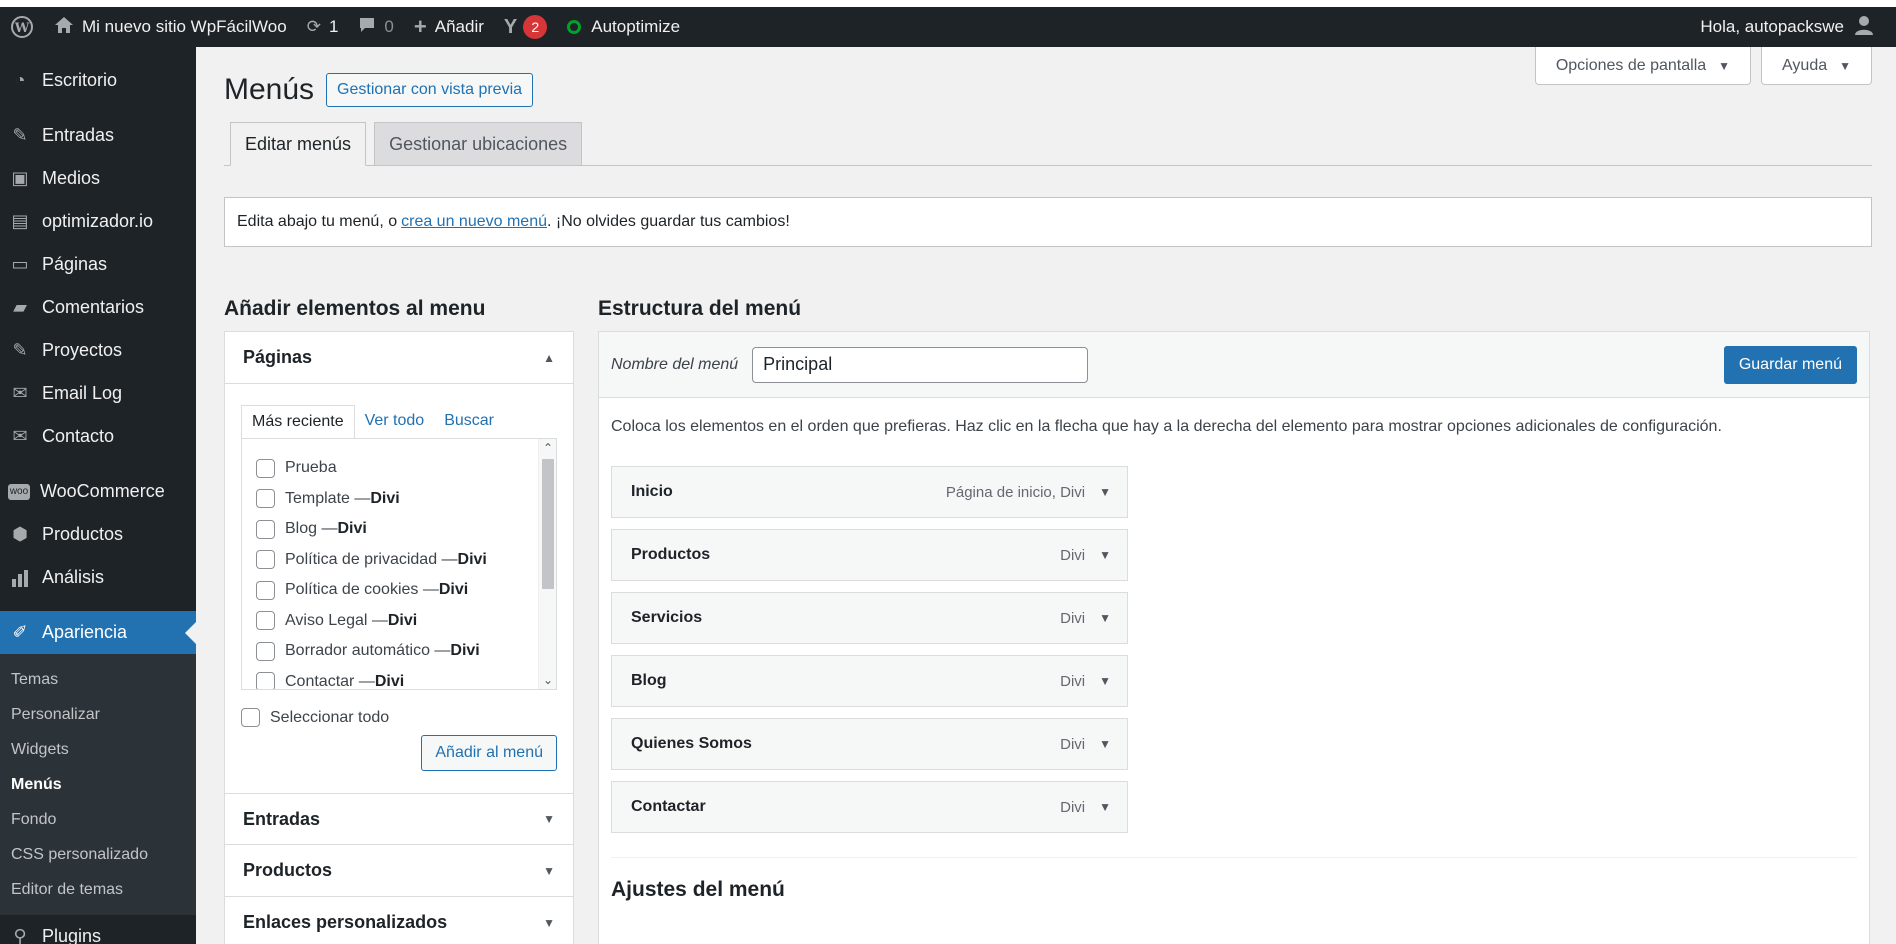 This screenshot has width=1896, height=944. I want to click on submenu-item-widgets: Widgets, so click(98, 749).